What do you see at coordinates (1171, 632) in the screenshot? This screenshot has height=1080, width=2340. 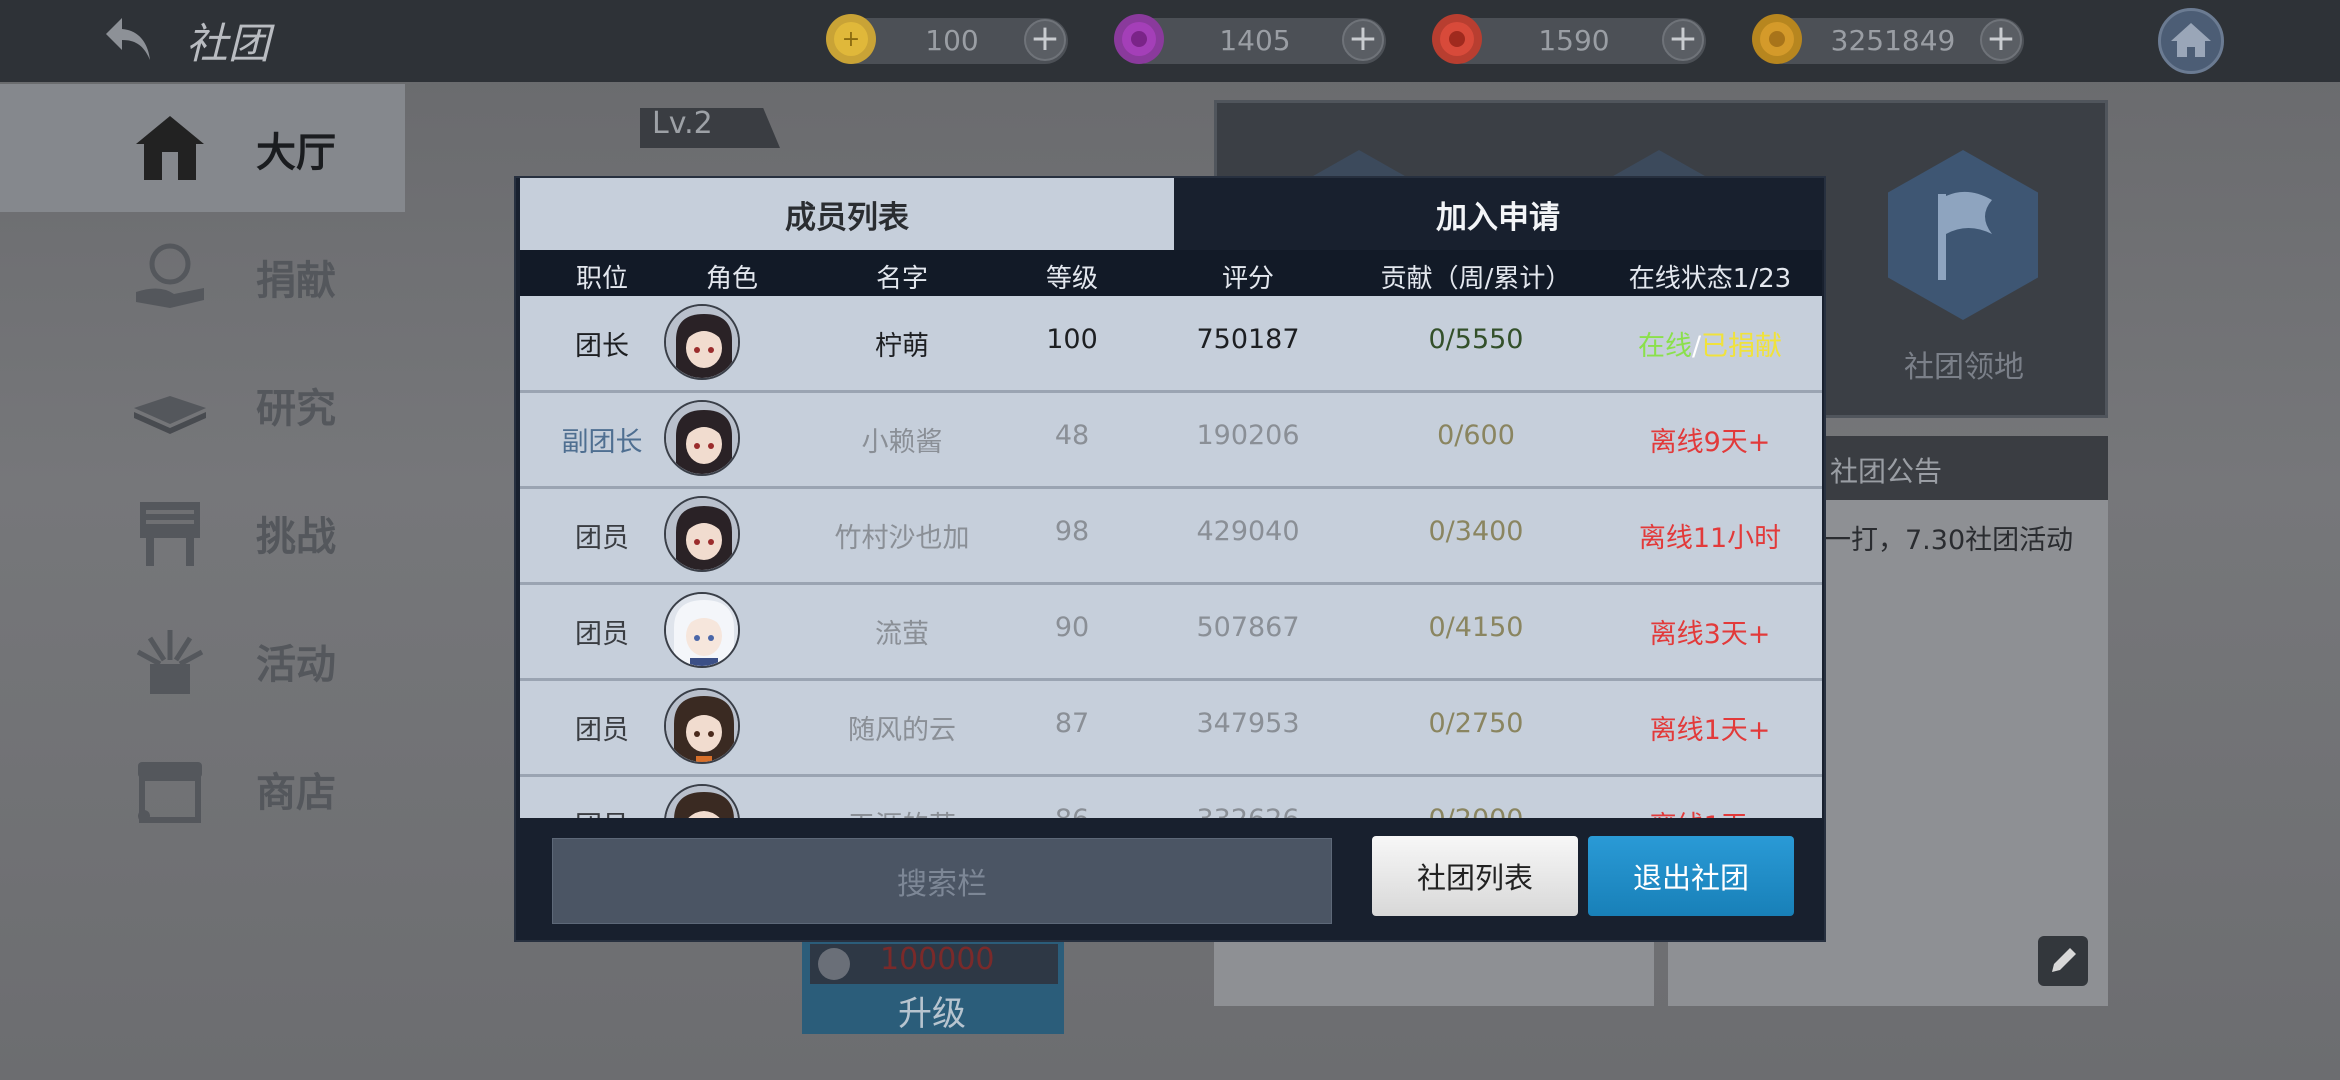 I see `table-row: 团员 流萤 90 507867 0/4150 离线3天+` at bounding box center [1171, 632].